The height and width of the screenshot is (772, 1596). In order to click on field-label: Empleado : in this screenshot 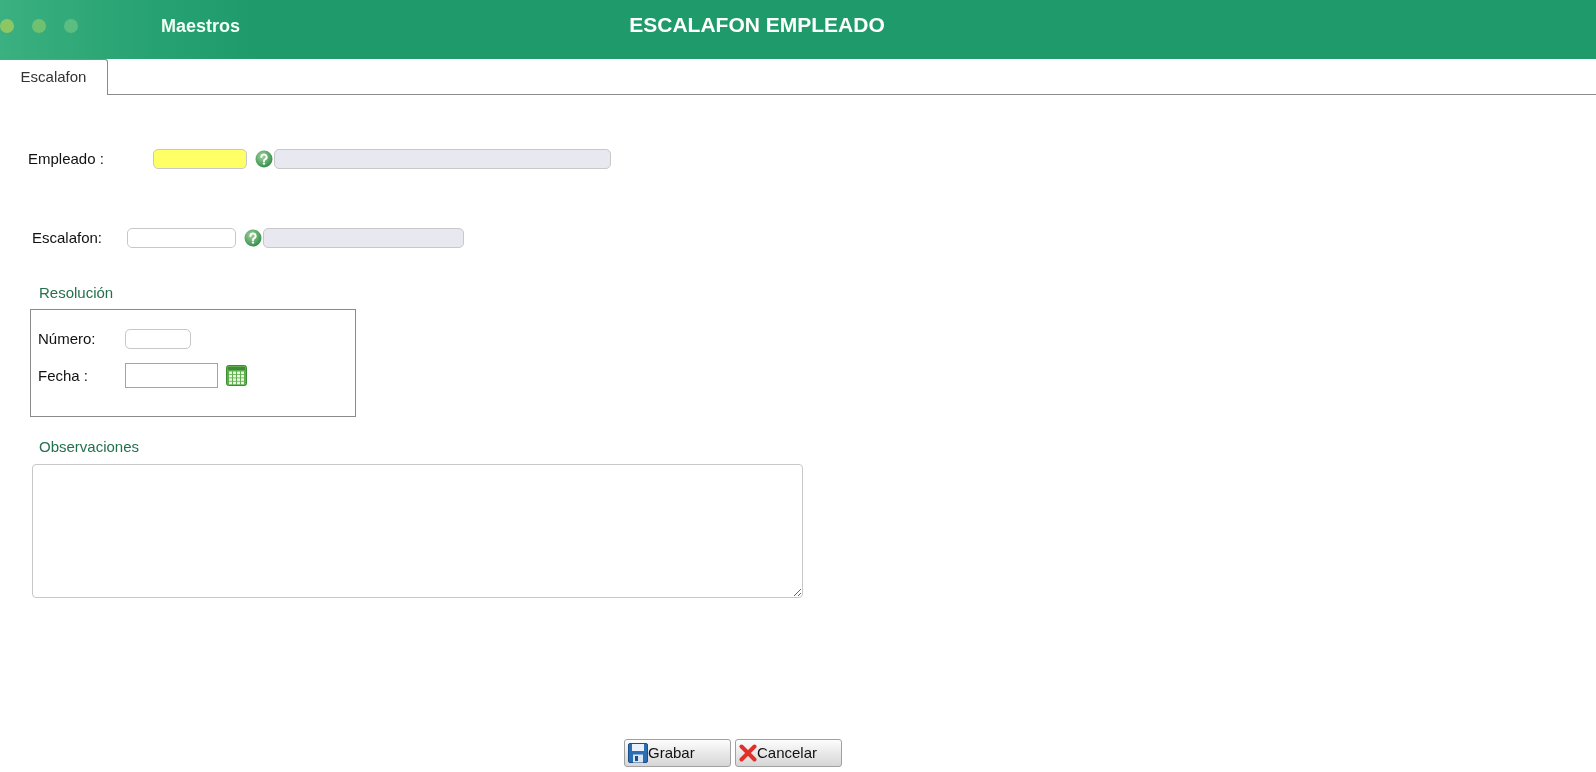, I will do `click(66, 159)`.